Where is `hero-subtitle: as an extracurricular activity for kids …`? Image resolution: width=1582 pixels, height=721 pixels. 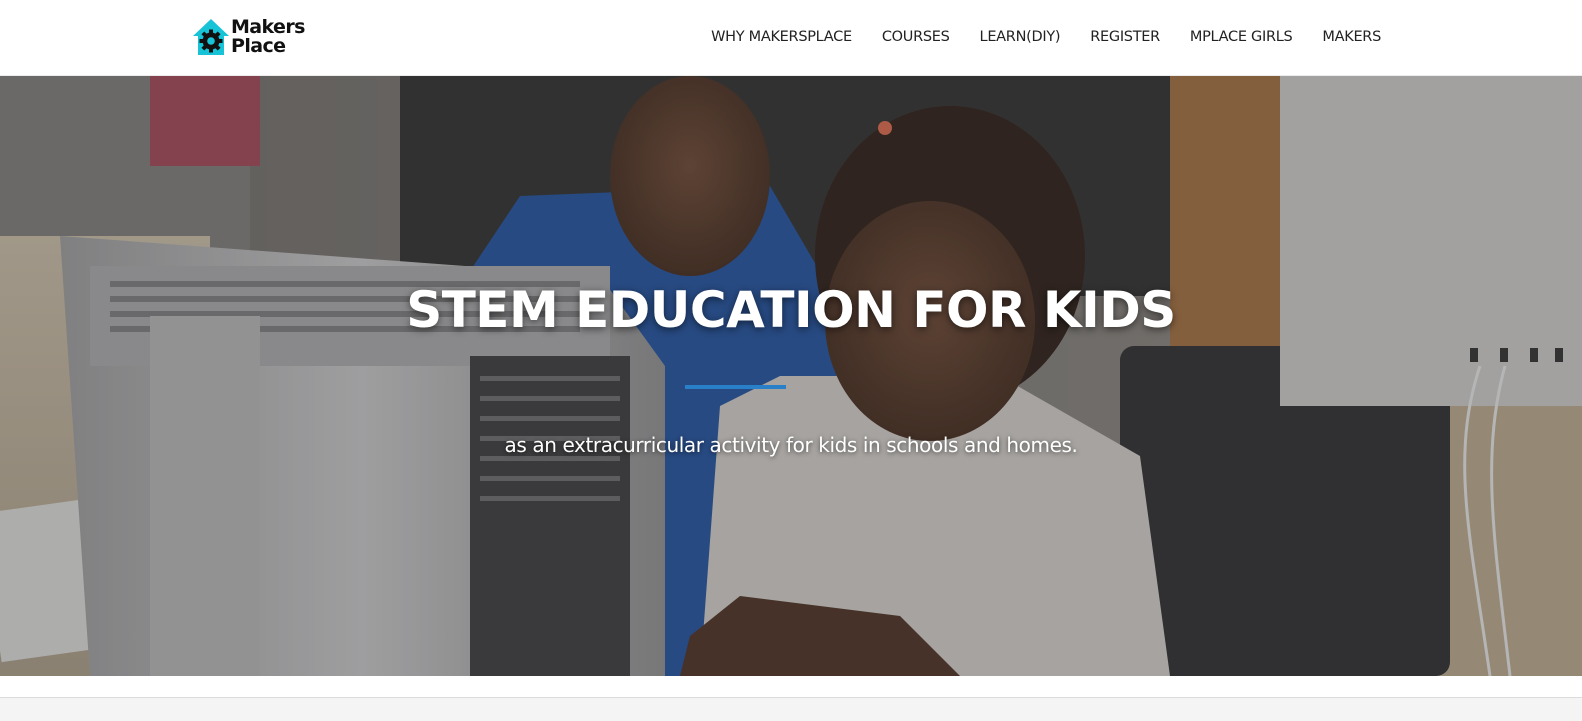 hero-subtitle: as an extracurricular activity for kids … is located at coordinates (791, 445).